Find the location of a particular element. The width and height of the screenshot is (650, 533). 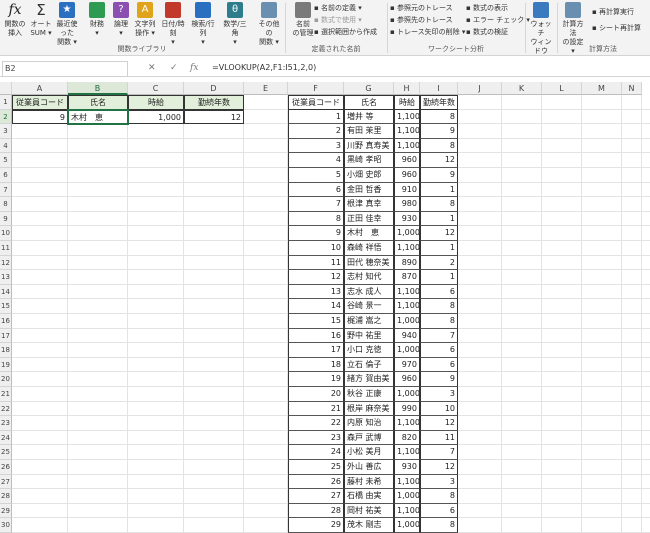

table-cell: 志水 成人 is located at coordinates (369, 292).